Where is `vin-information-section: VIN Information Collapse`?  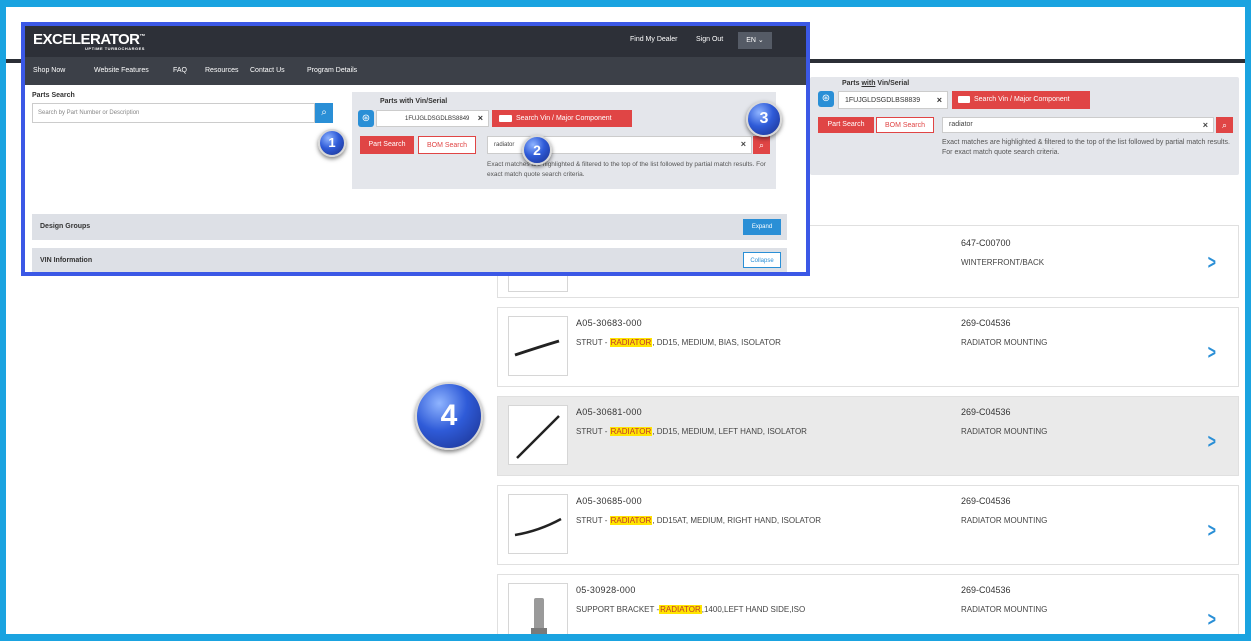
vin-information-section: VIN Information Collapse is located at coordinates (409, 260).